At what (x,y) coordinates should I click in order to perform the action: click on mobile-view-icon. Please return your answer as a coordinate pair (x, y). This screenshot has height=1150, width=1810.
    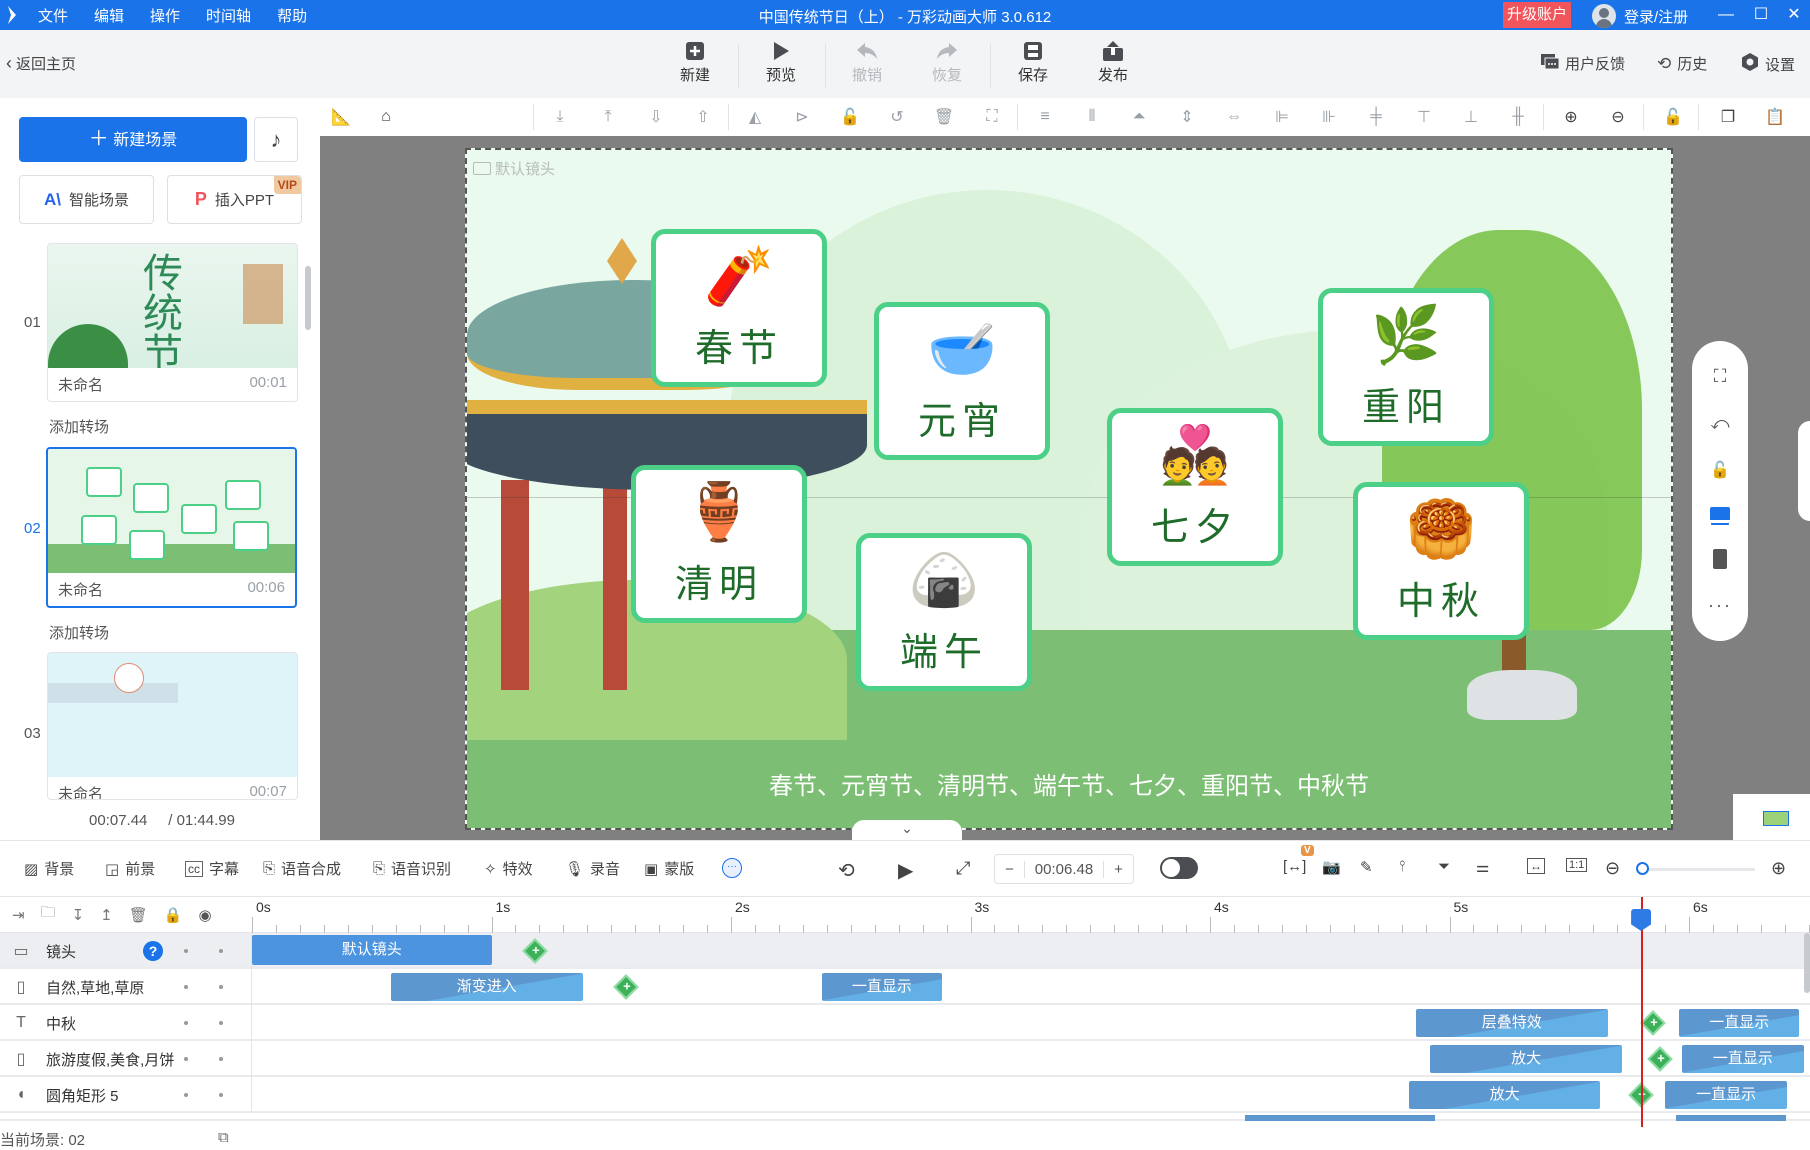
    Looking at the image, I should click on (1720, 558).